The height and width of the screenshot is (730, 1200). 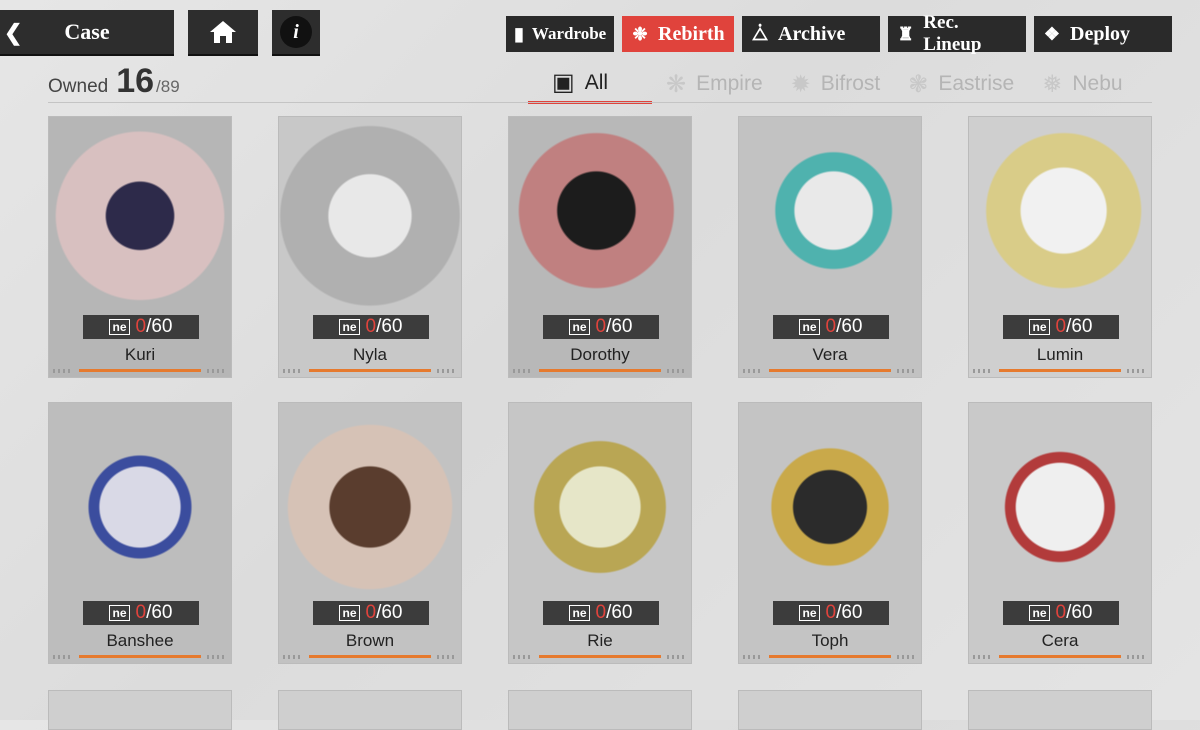 What do you see at coordinates (168, 86) in the screenshot?
I see `owned-total: /89` at bounding box center [168, 86].